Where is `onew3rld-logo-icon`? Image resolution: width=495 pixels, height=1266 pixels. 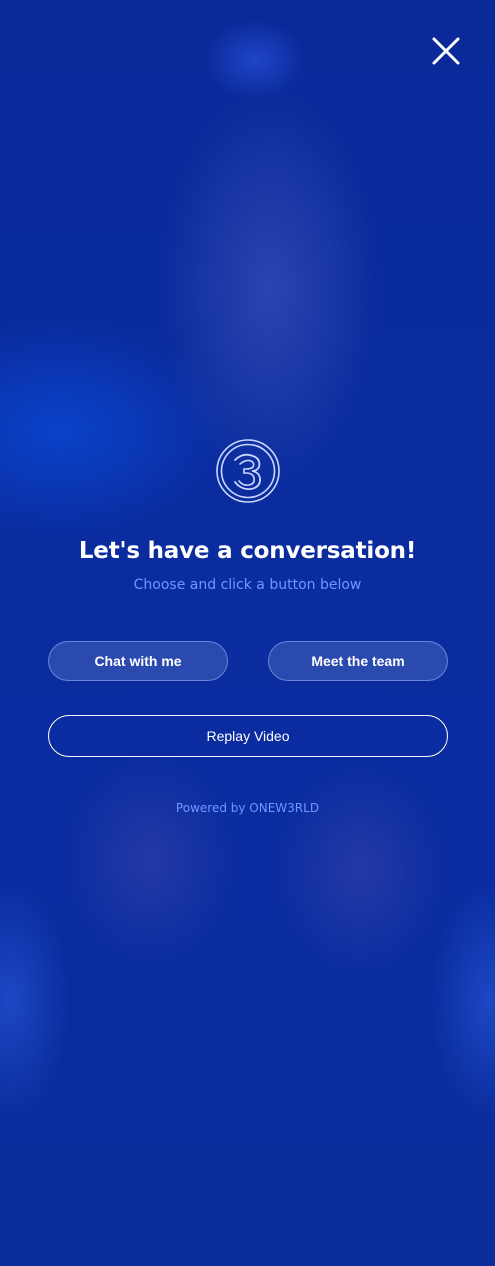 onew3rld-logo-icon is located at coordinates (248, 471).